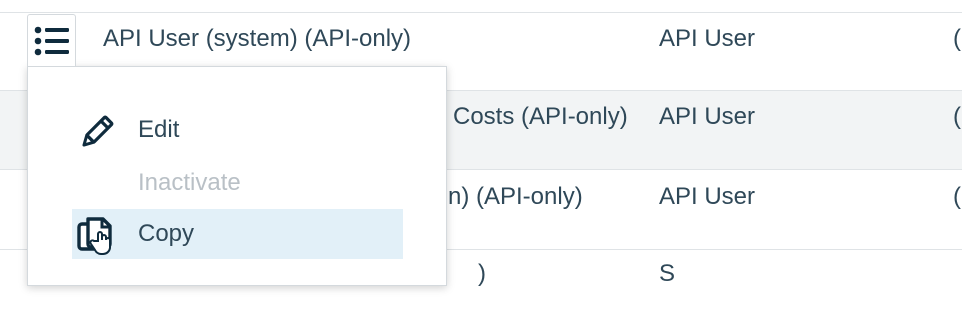  I want to click on user-name-cell: API User (system) (API-only), so click(257, 38).